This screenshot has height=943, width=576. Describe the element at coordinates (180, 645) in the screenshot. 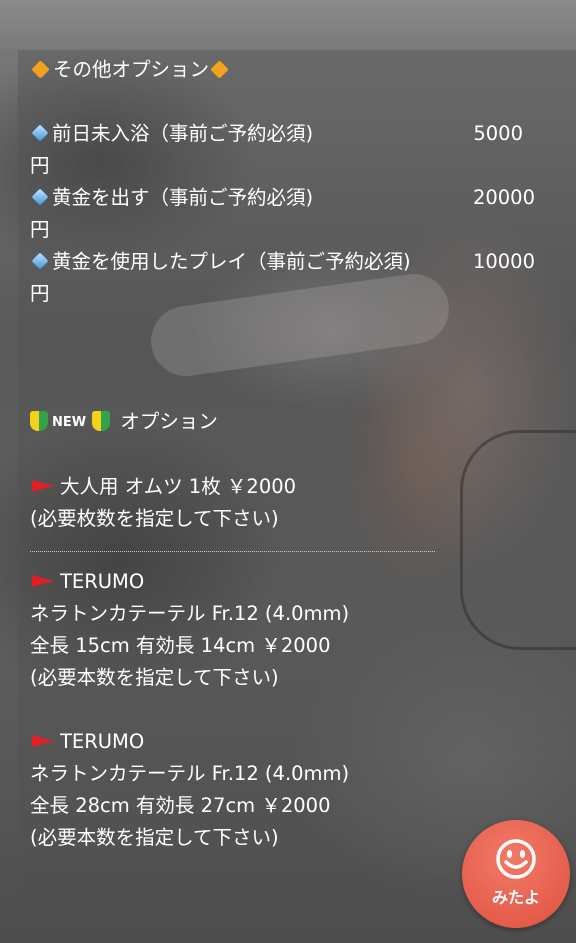

I see `new-option-line: 全長 15cm 有効長 14cm ￥2000` at that location.